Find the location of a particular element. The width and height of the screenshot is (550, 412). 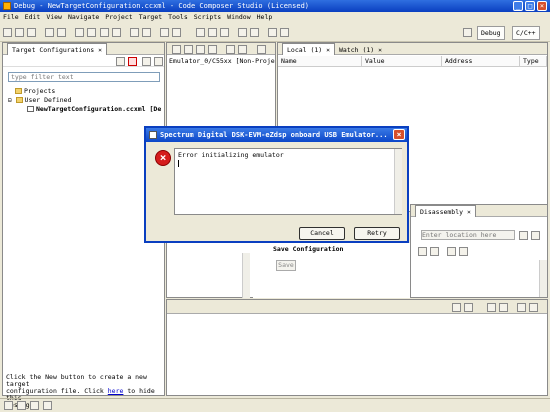

retry-label: Retry is located at coordinates (377, 233).